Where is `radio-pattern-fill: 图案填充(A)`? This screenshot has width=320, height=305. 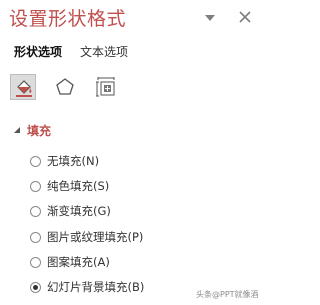 radio-pattern-fill: 图案填充(A) is located at coordinates (70, 262).